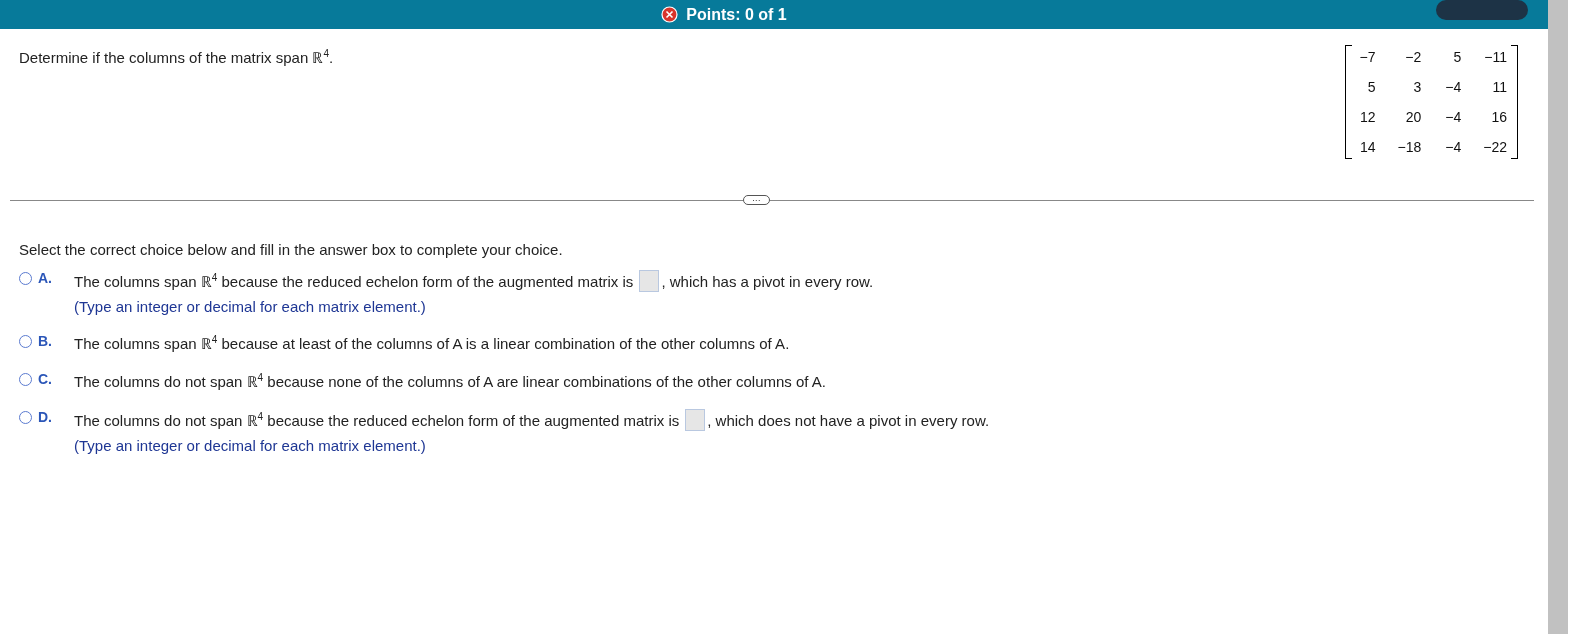 This screenshot has height=634, width=1582. I want to click on choice-text: , which does not have a pivot in every row., so click(848, 420).